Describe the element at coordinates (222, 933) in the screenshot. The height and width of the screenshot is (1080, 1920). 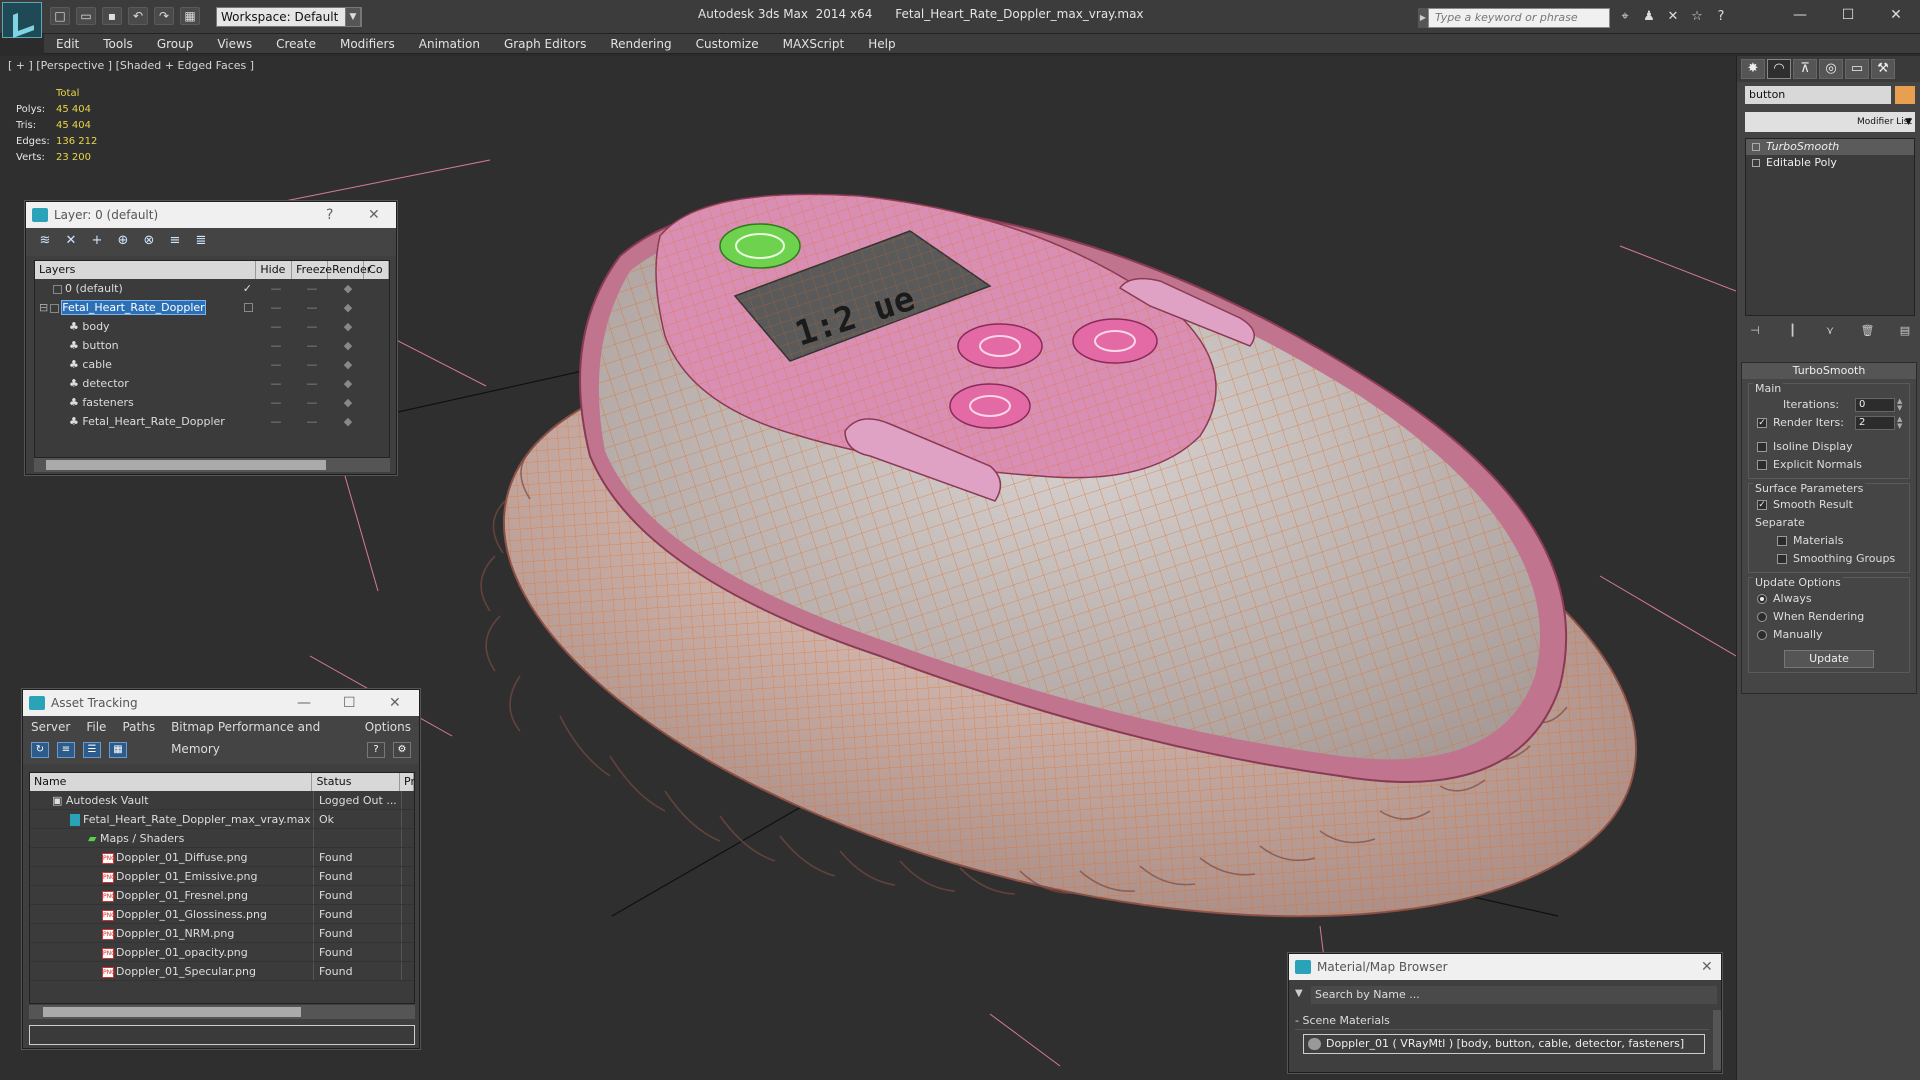
I see `table-row: PNGDoppler_01_NRM.png Found` at that location.